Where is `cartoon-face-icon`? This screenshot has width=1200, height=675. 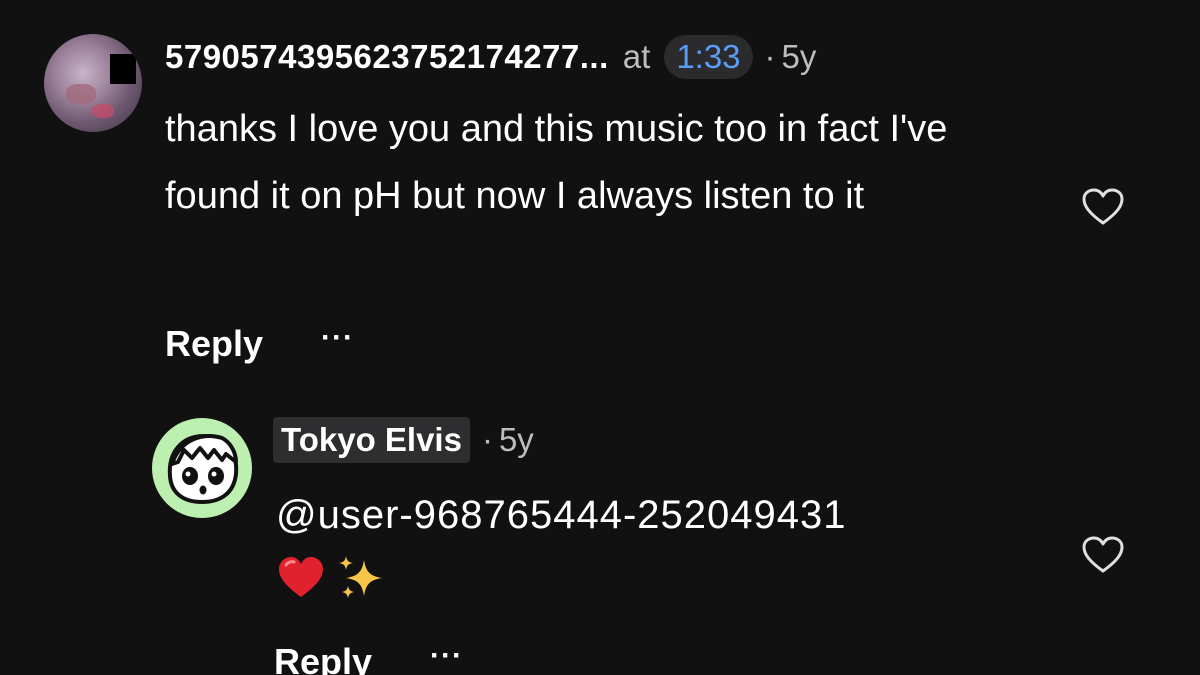
cartoon-face-icon is located at coordinates (203, 469).